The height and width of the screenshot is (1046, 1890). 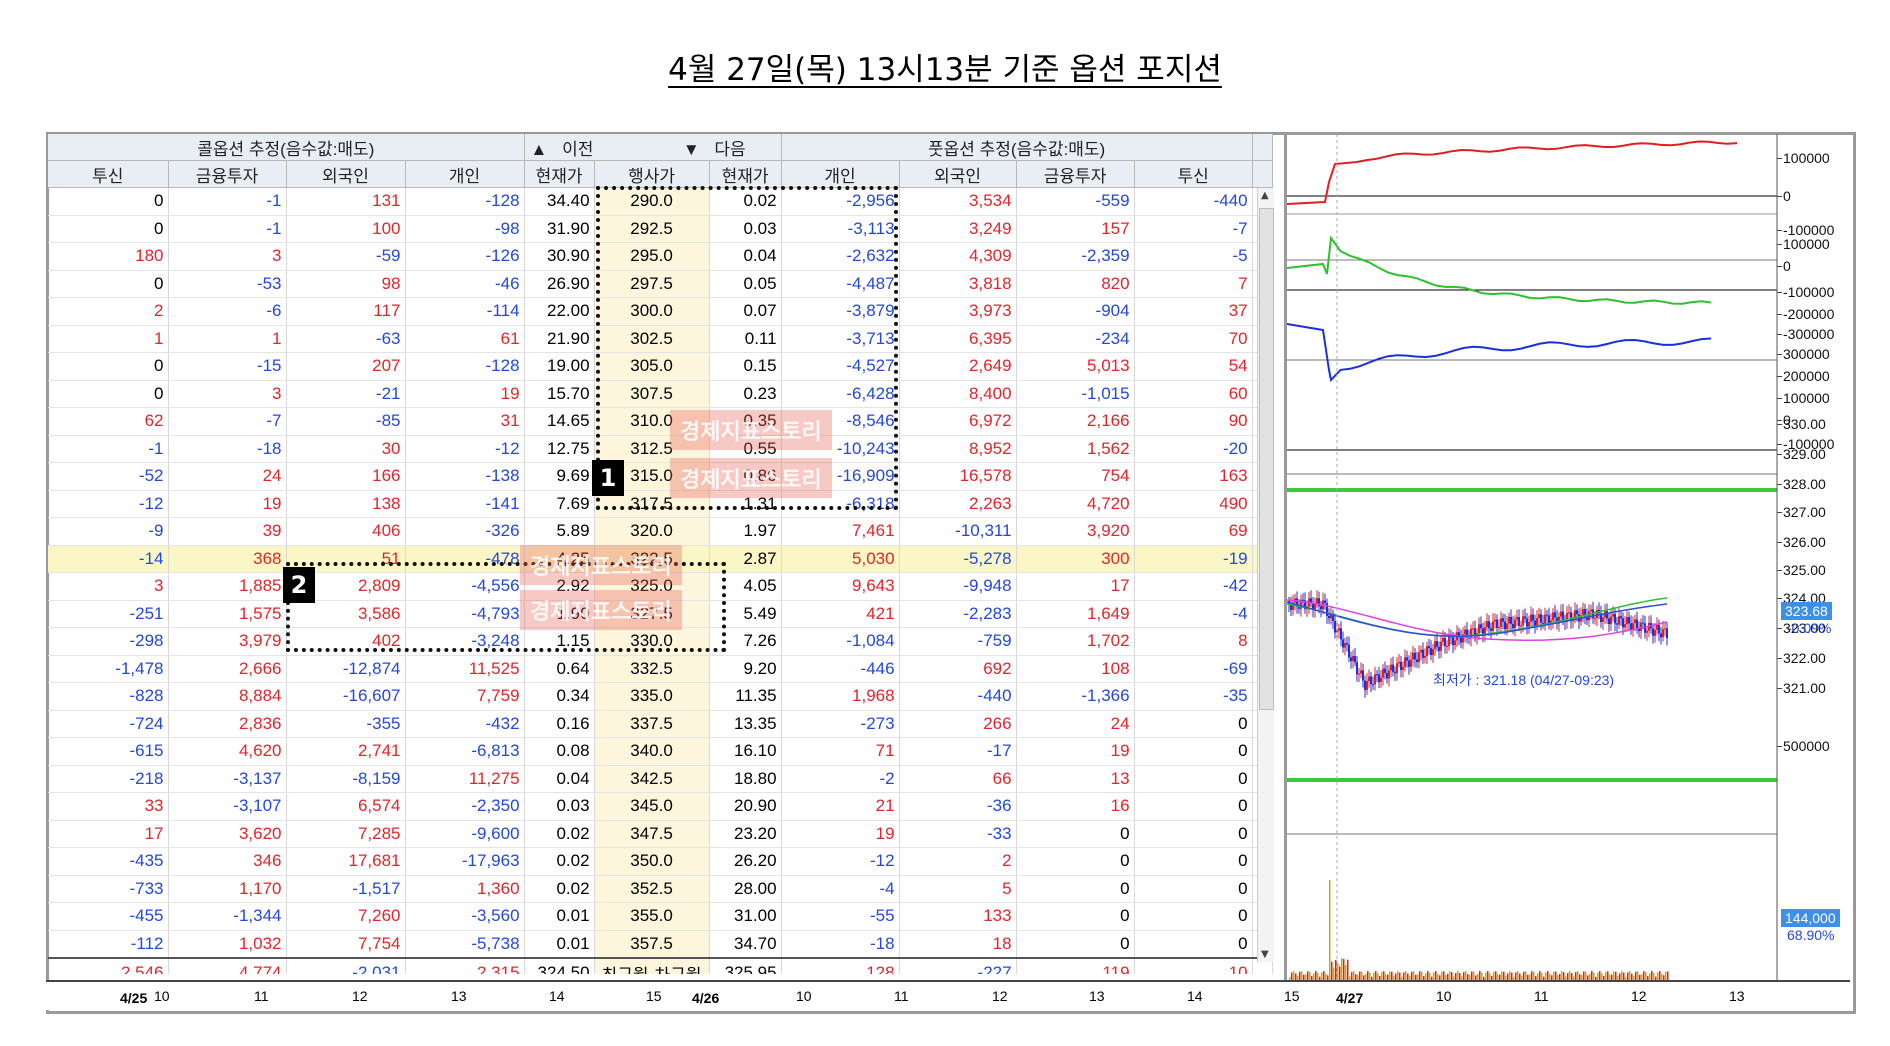 I want to click on flow-cell: 1, so click(x=227, y=339).